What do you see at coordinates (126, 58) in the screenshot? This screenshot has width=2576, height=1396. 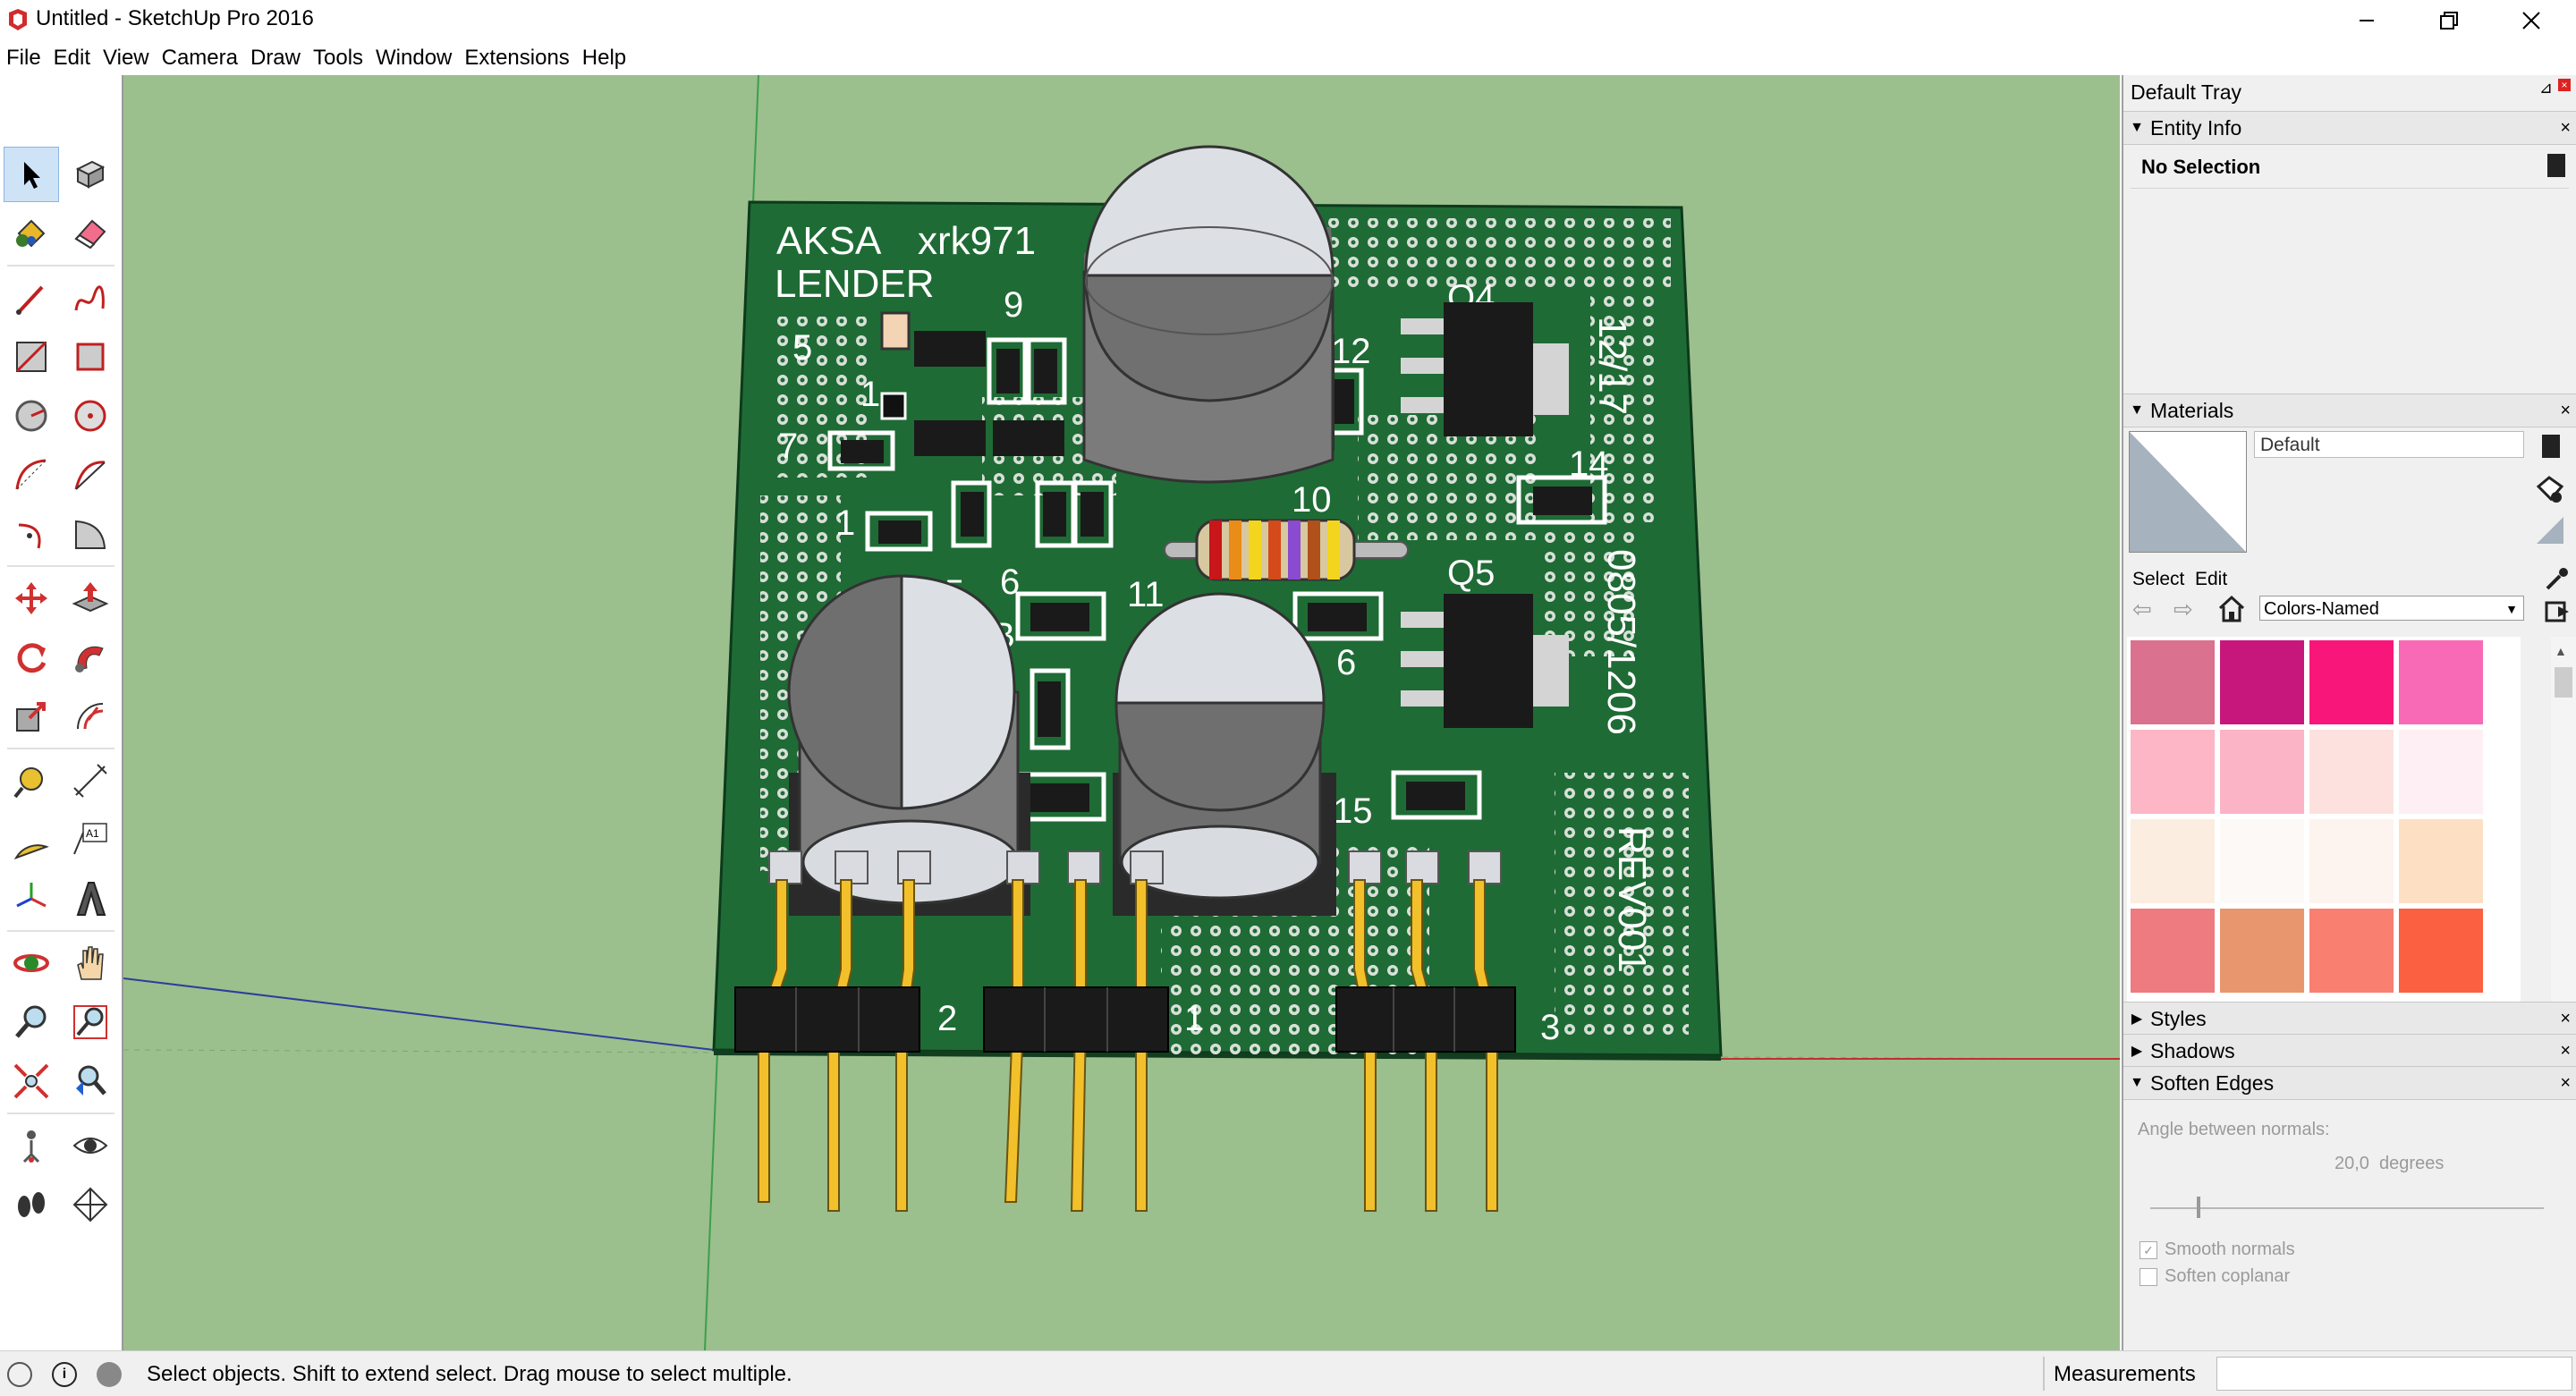 I see `menu-view: View` at bounding box center [126, 58].